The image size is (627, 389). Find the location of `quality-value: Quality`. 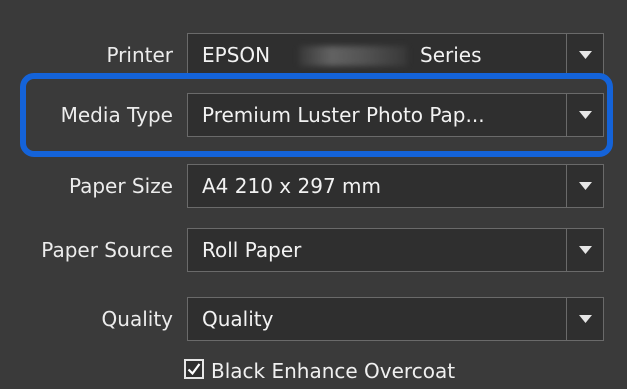

quality-value: Quality is located at coordinates (238, 319).